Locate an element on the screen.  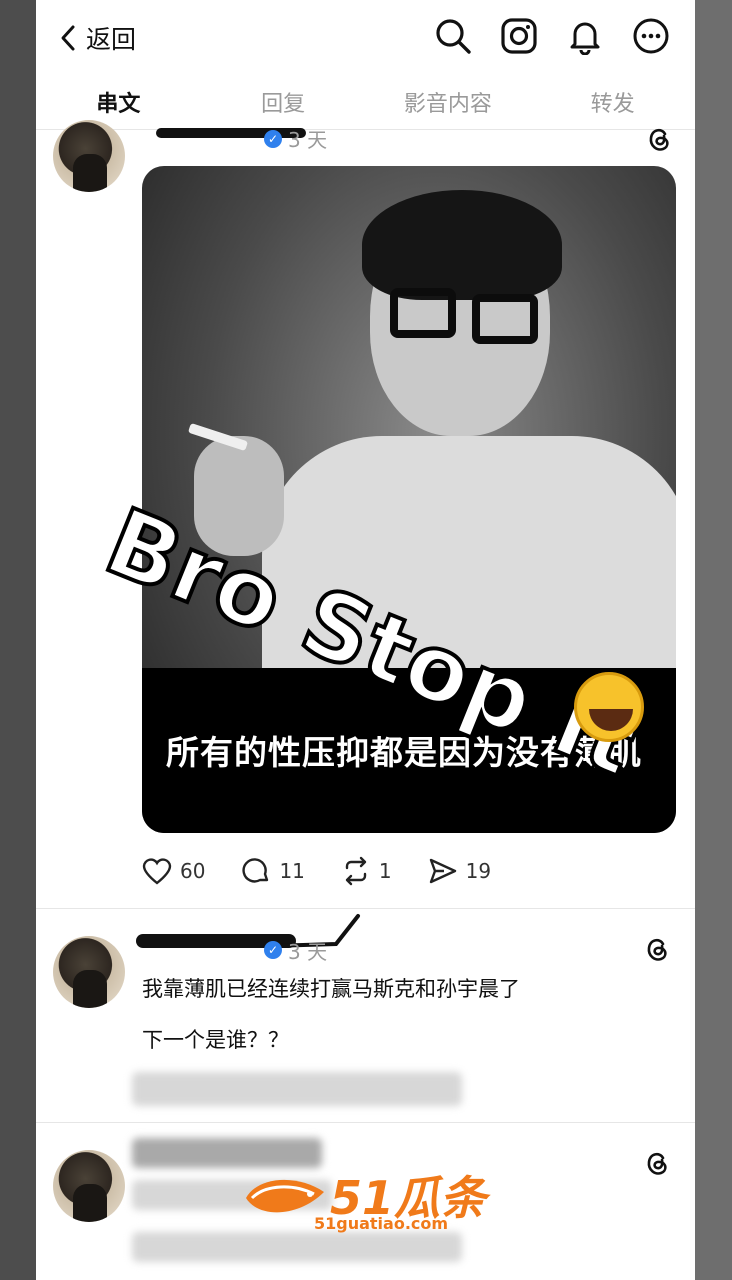
post-actions: 60 11 1 19 is located at coordinates (316, 871).